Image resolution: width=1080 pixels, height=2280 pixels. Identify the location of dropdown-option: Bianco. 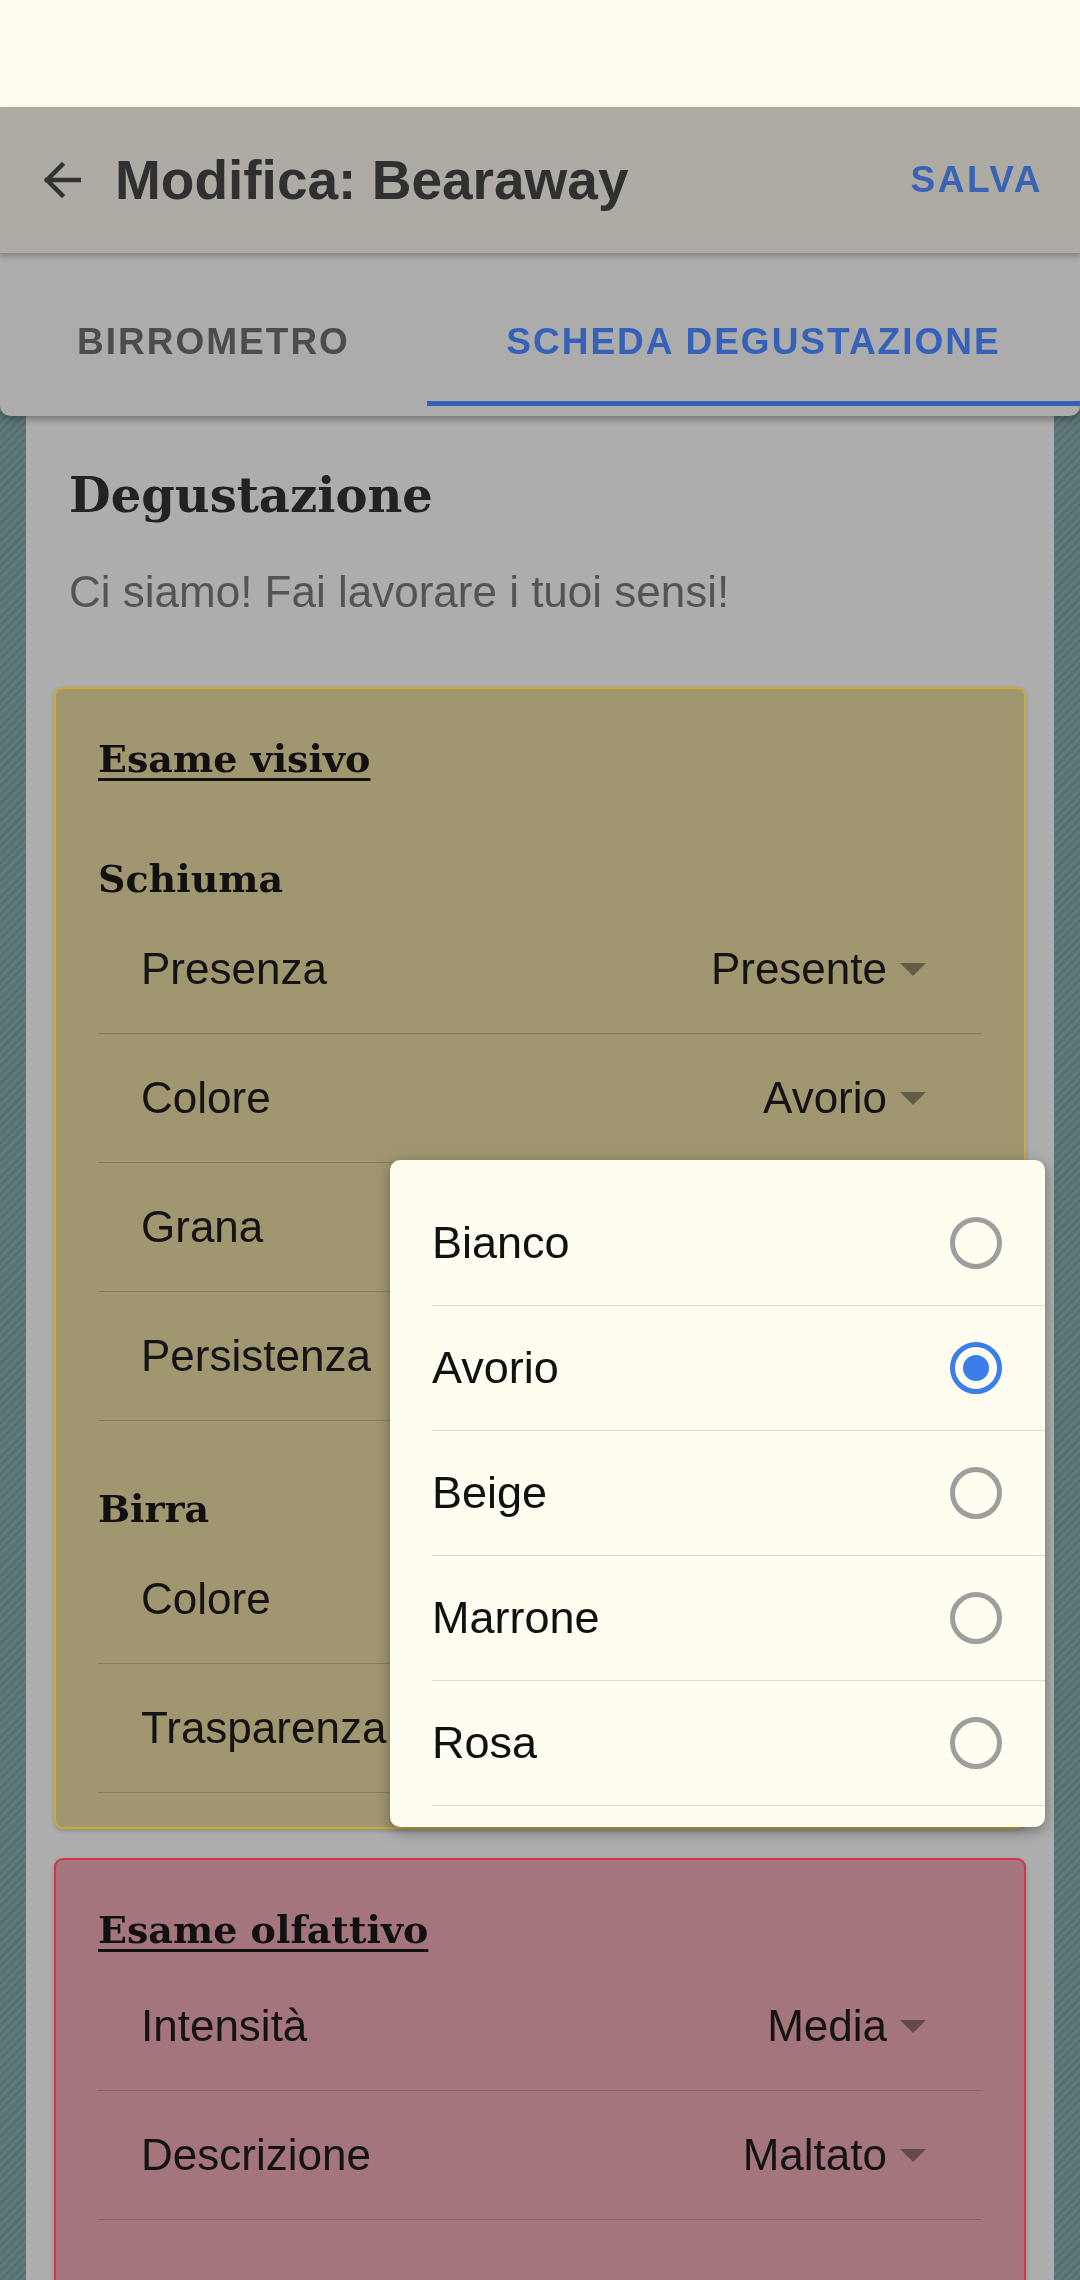
(738, 1243).